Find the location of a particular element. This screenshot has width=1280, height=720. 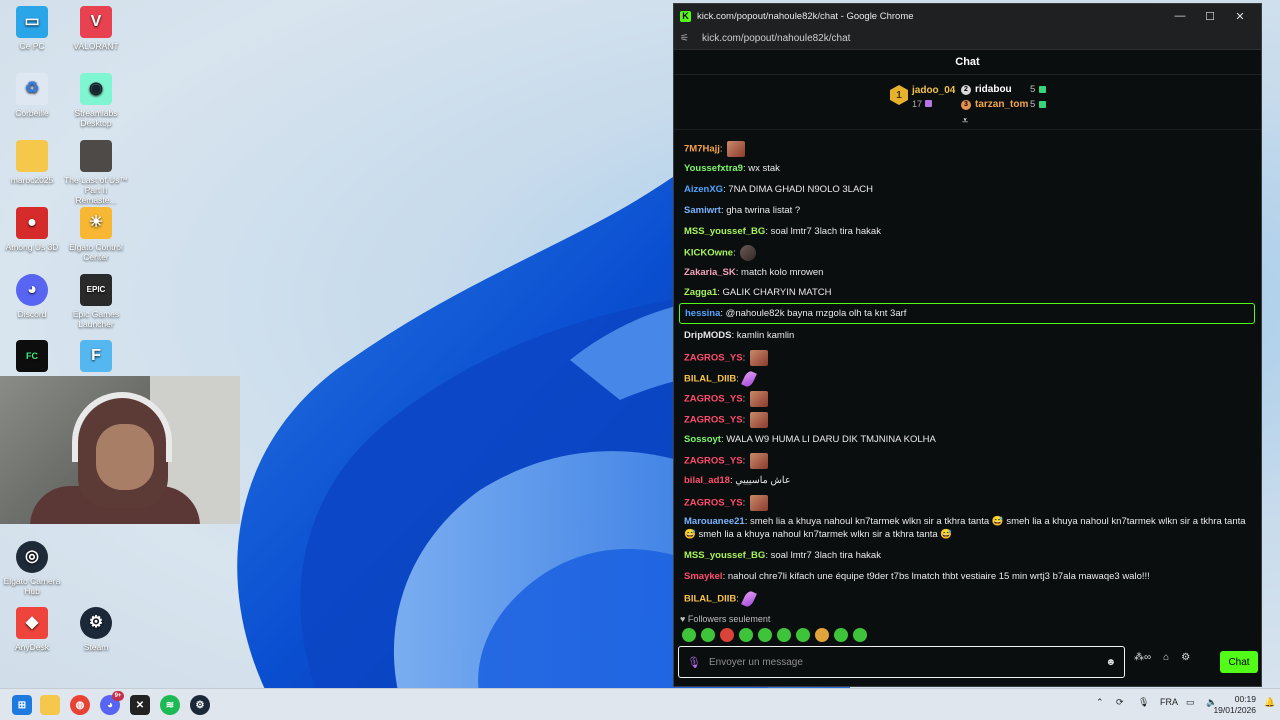

chat-emote-icon is located at coordinates (758, 358).